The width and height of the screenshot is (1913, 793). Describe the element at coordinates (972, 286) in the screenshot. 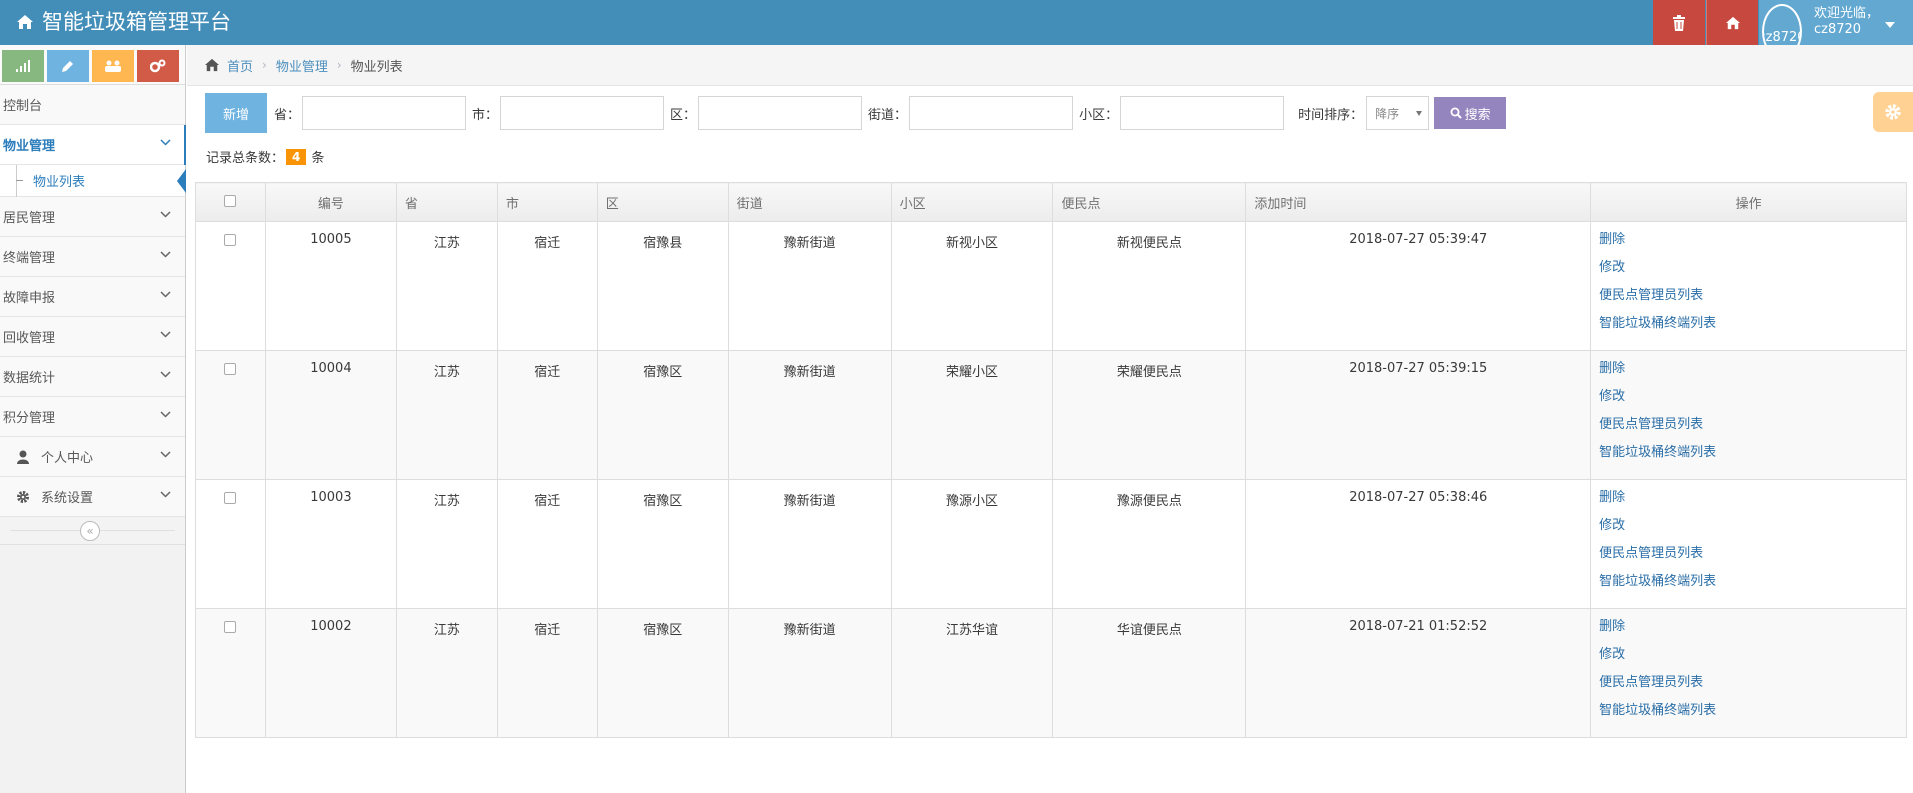

I see `cell-community: 新视小区` at that location.